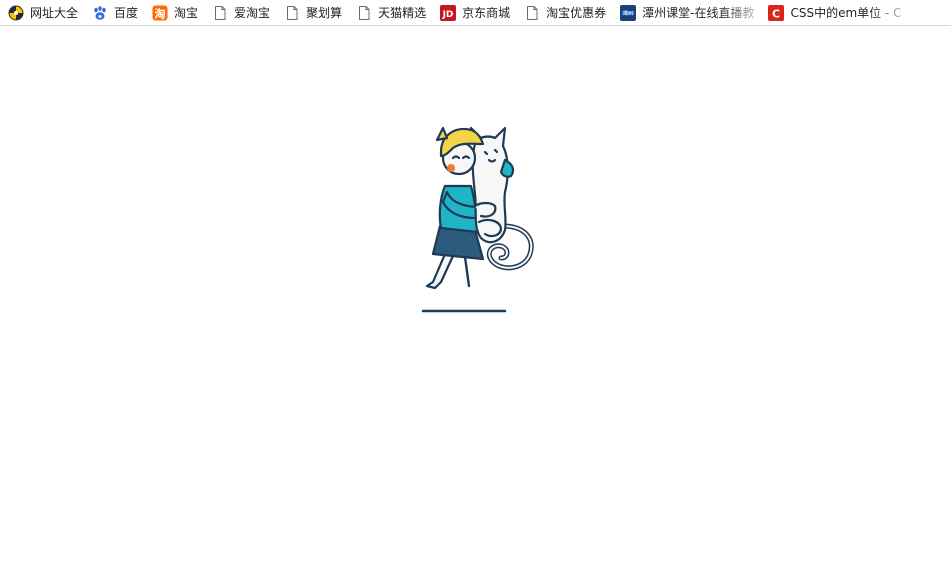 The height and width of the screenshot is (579, 951). Describe the element at coordinates (54, 12) in the screenshot. I see `bookmark-label: 网址大全` at that location.